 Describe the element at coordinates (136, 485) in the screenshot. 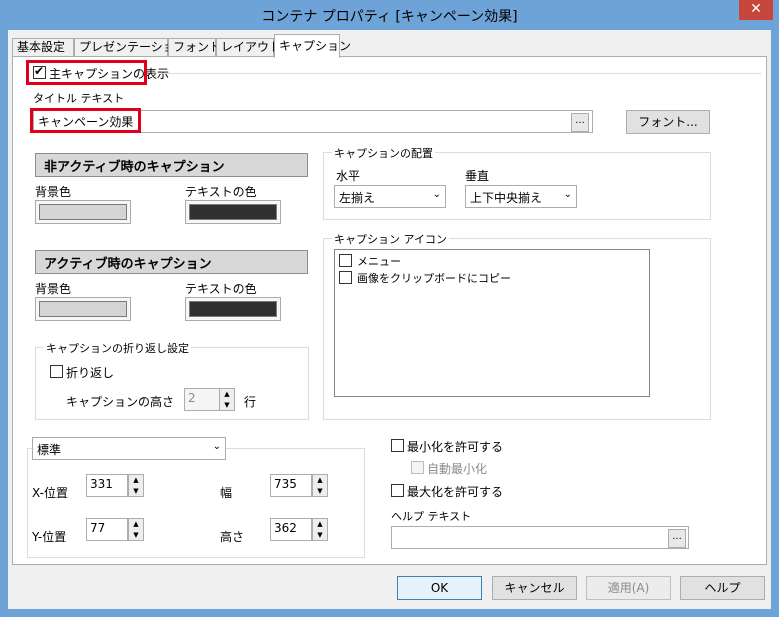

I see `x-position-spin-buttons: ▲ ▼` at that location.